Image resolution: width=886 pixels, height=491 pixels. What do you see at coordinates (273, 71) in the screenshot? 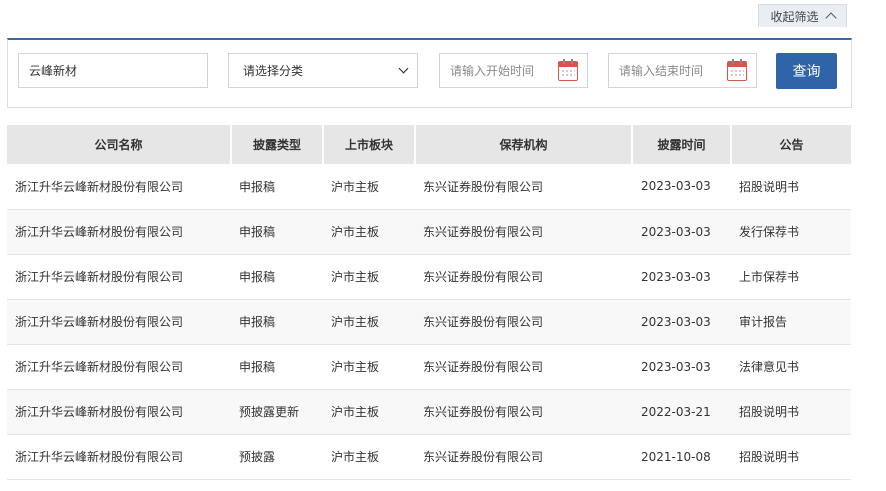
I see `category-select-value: 请选择分类` at bounding box center [273, 71].